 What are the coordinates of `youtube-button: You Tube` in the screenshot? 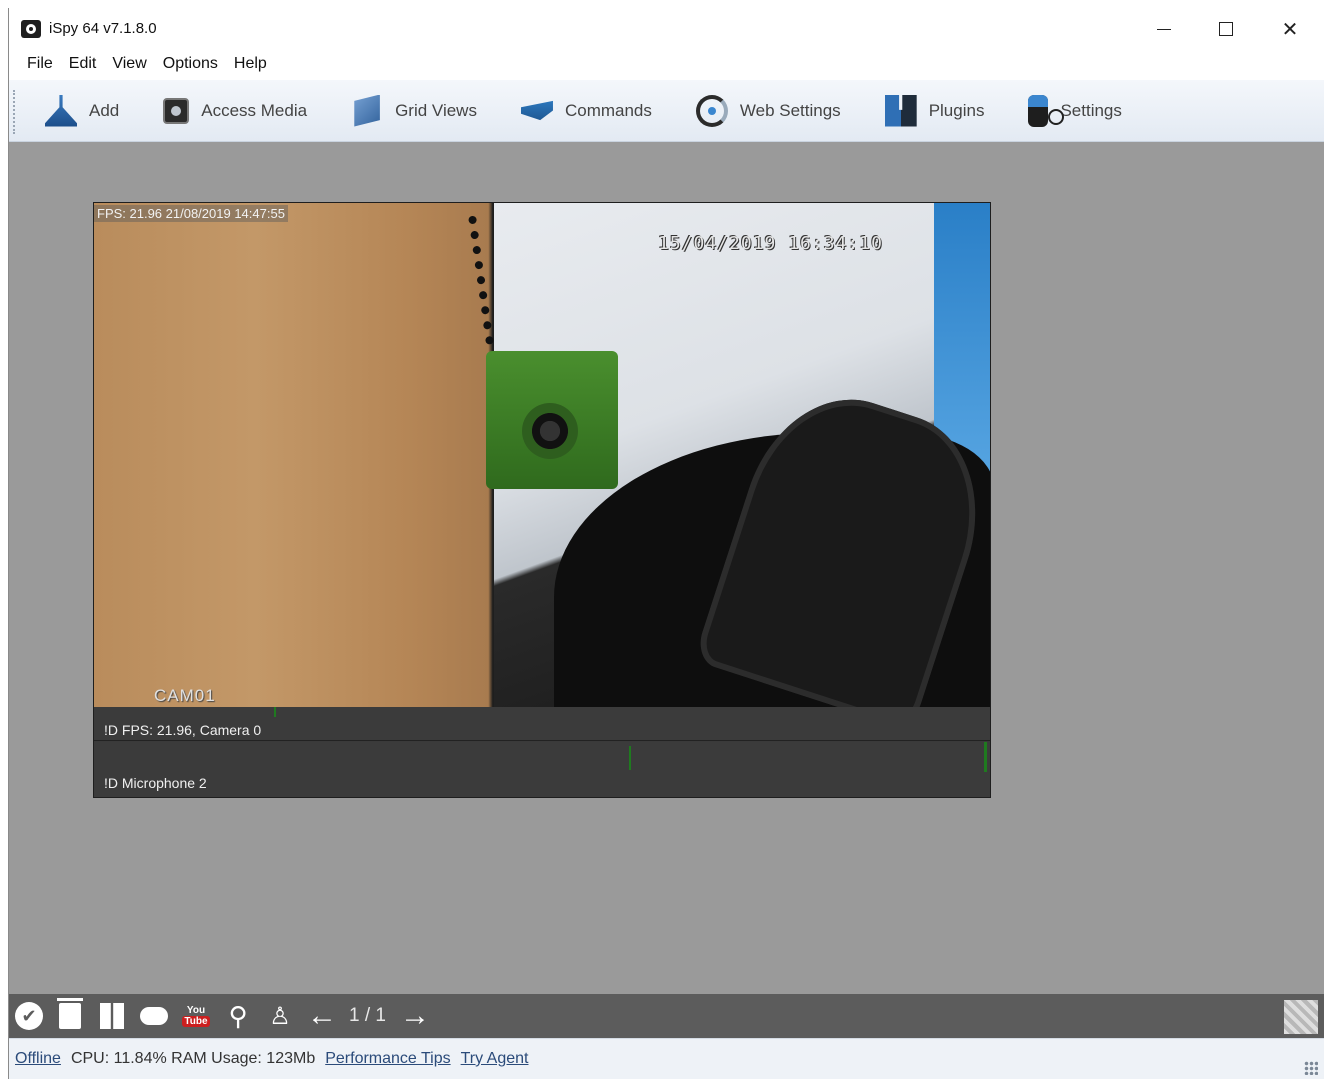 It's located at (196, 1016).